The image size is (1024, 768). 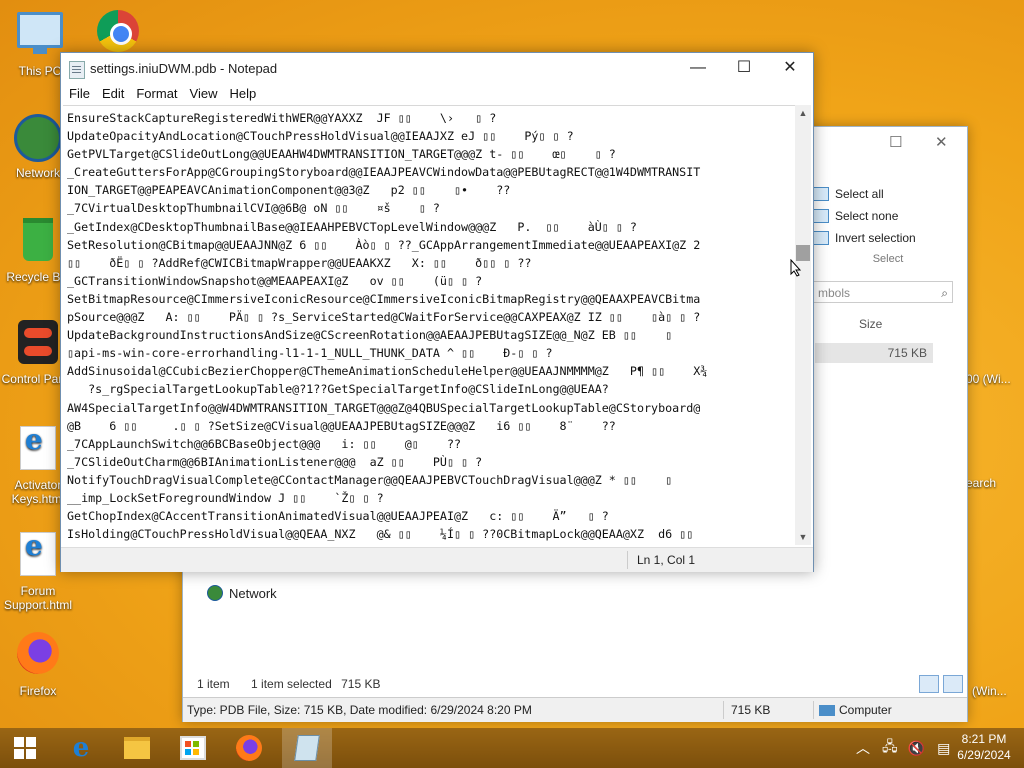 I want to click on menu-help: Help, so click(x=242, y=95).